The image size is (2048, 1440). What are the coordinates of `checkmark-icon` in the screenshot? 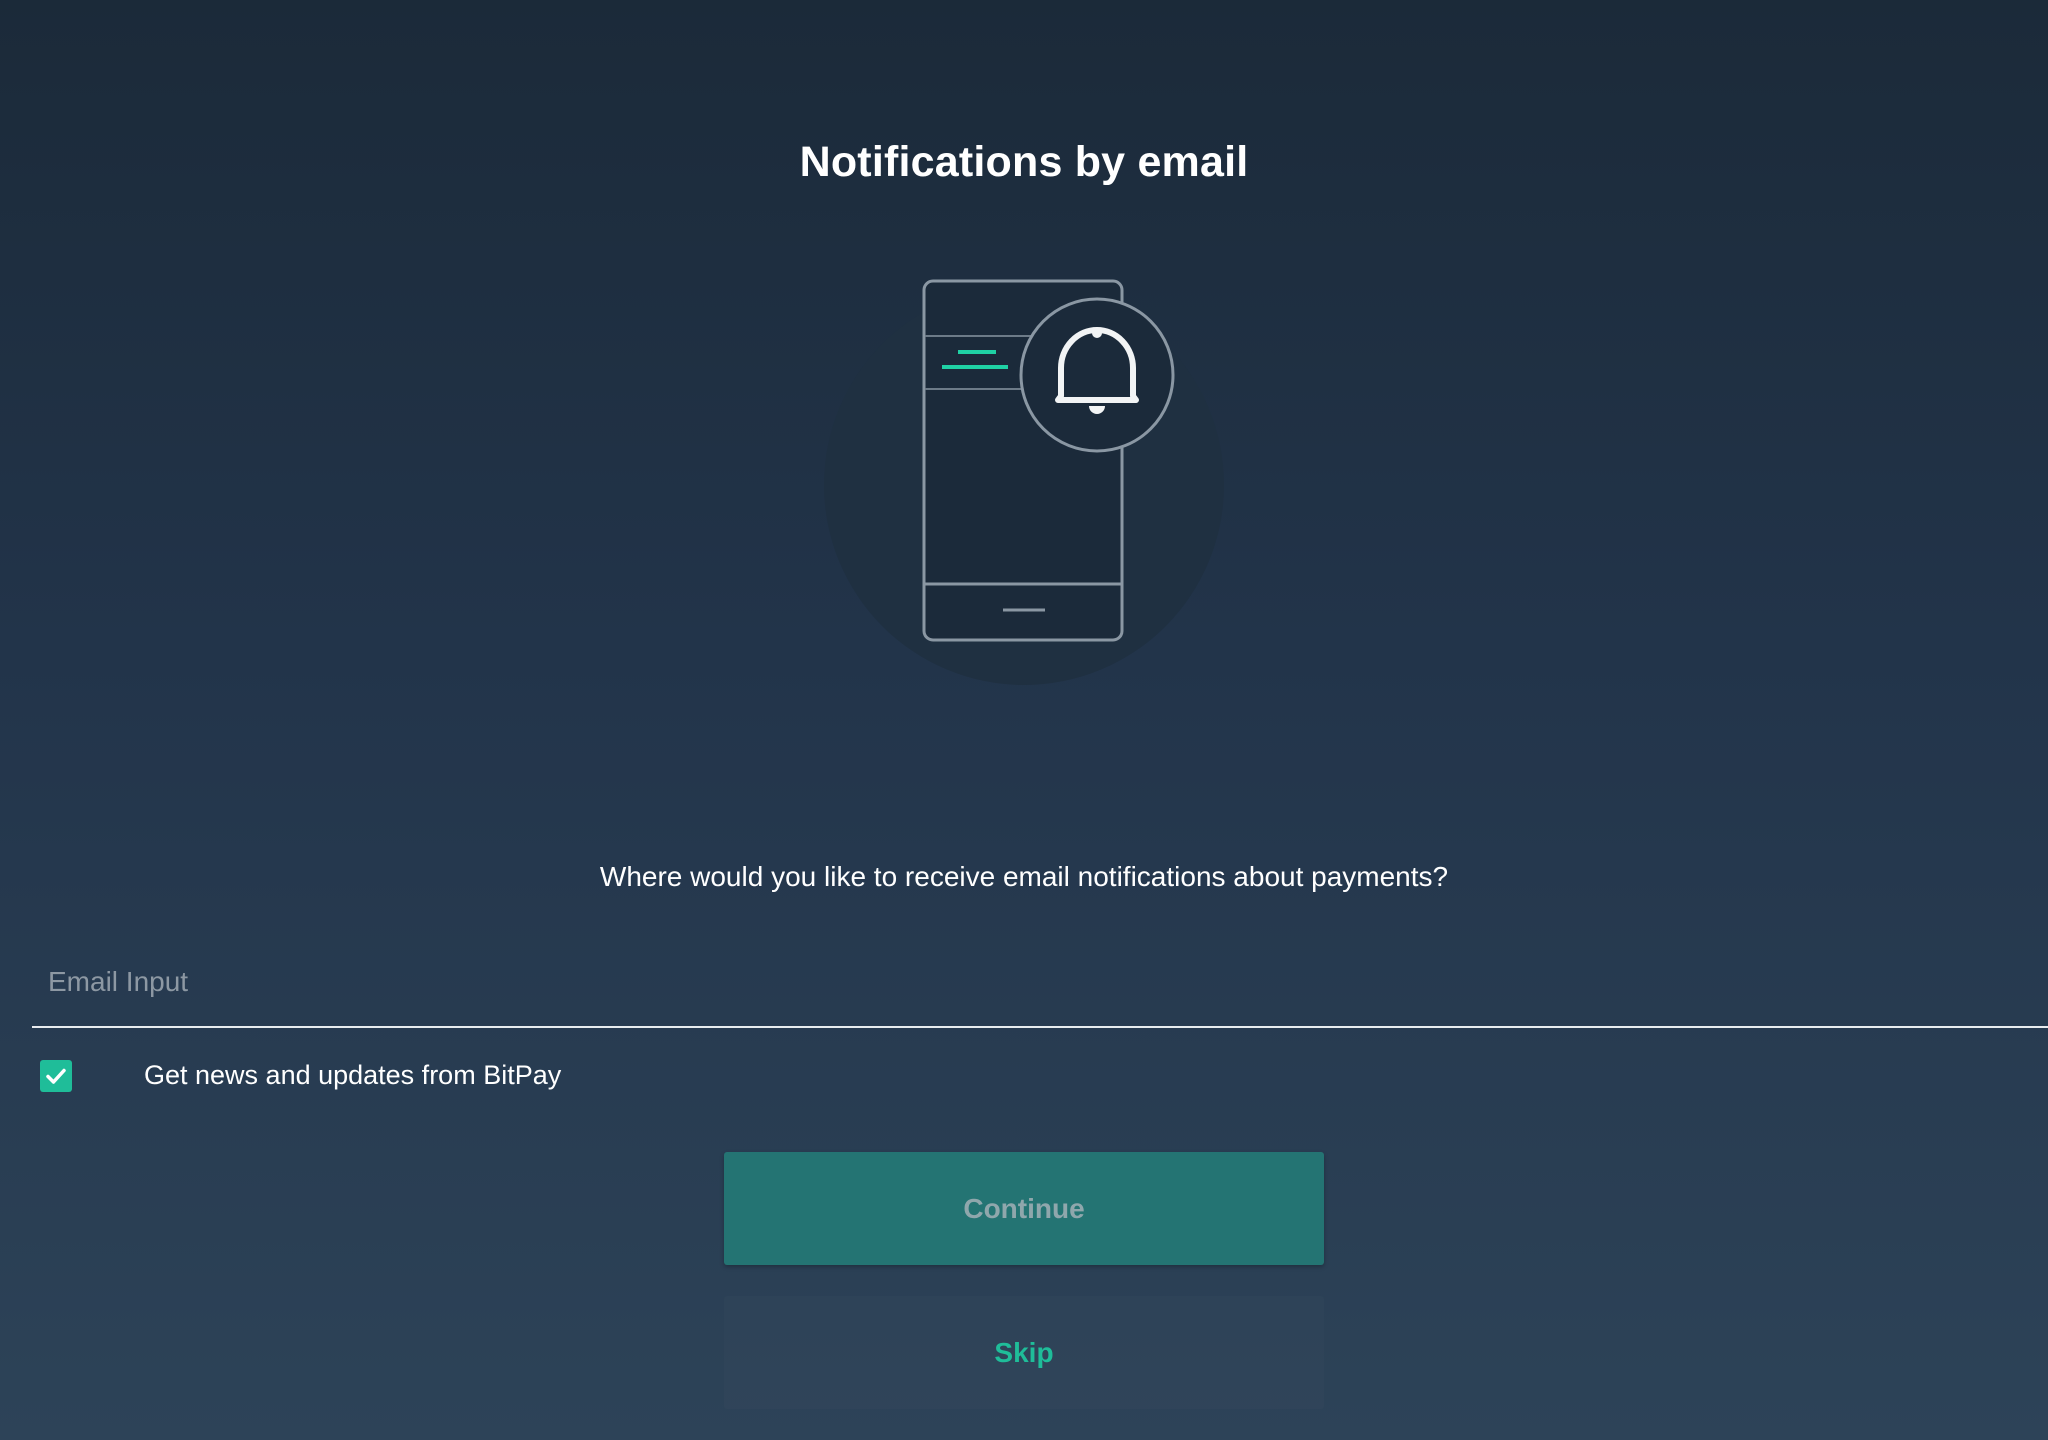 It's located at (56, 1076).